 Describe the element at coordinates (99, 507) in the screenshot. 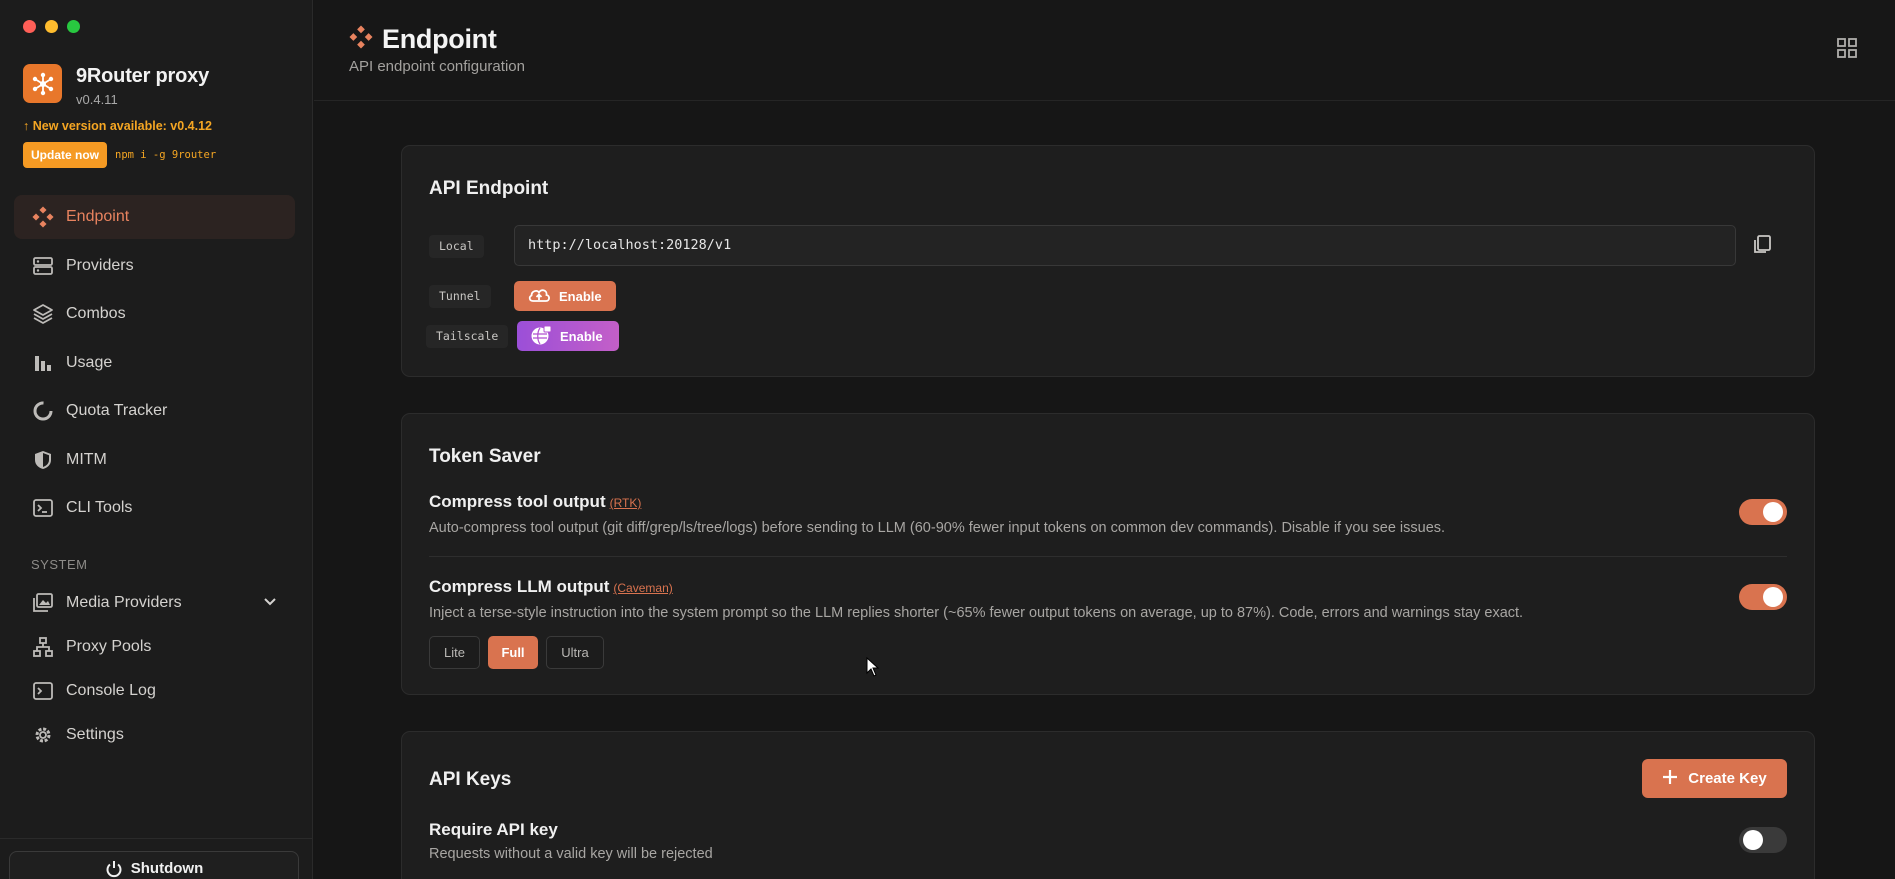

I see `sidebar-item-label: CLI Tools` at that location.